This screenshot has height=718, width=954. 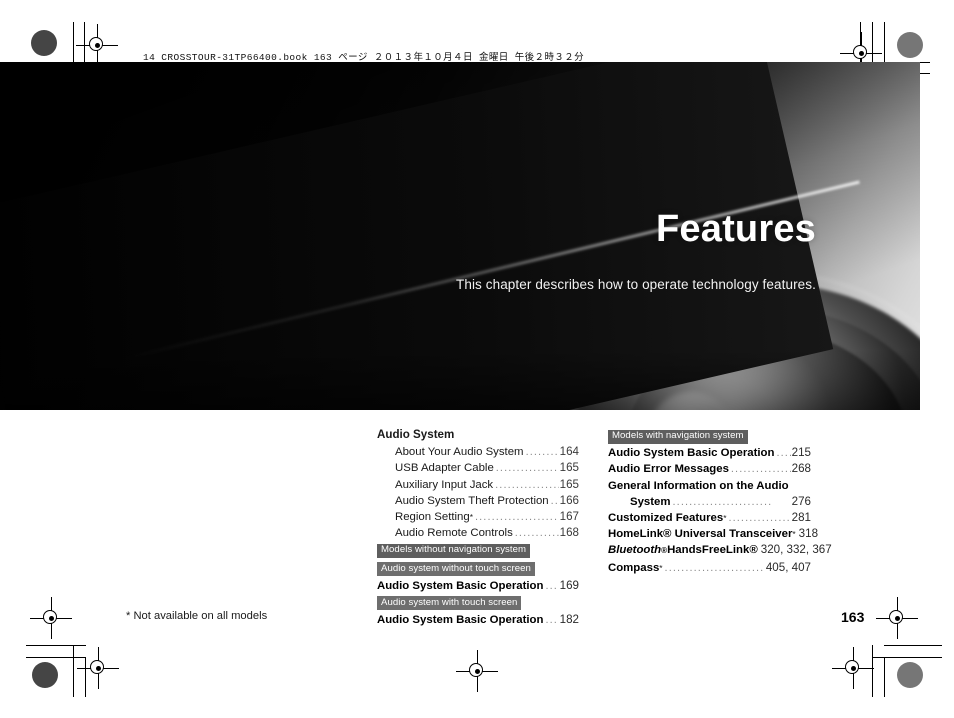 What do you see at coordinates (432, 517) in the screenshot?
I see `toc-entry-label: Region Setting` at bounding box center [432, 517].